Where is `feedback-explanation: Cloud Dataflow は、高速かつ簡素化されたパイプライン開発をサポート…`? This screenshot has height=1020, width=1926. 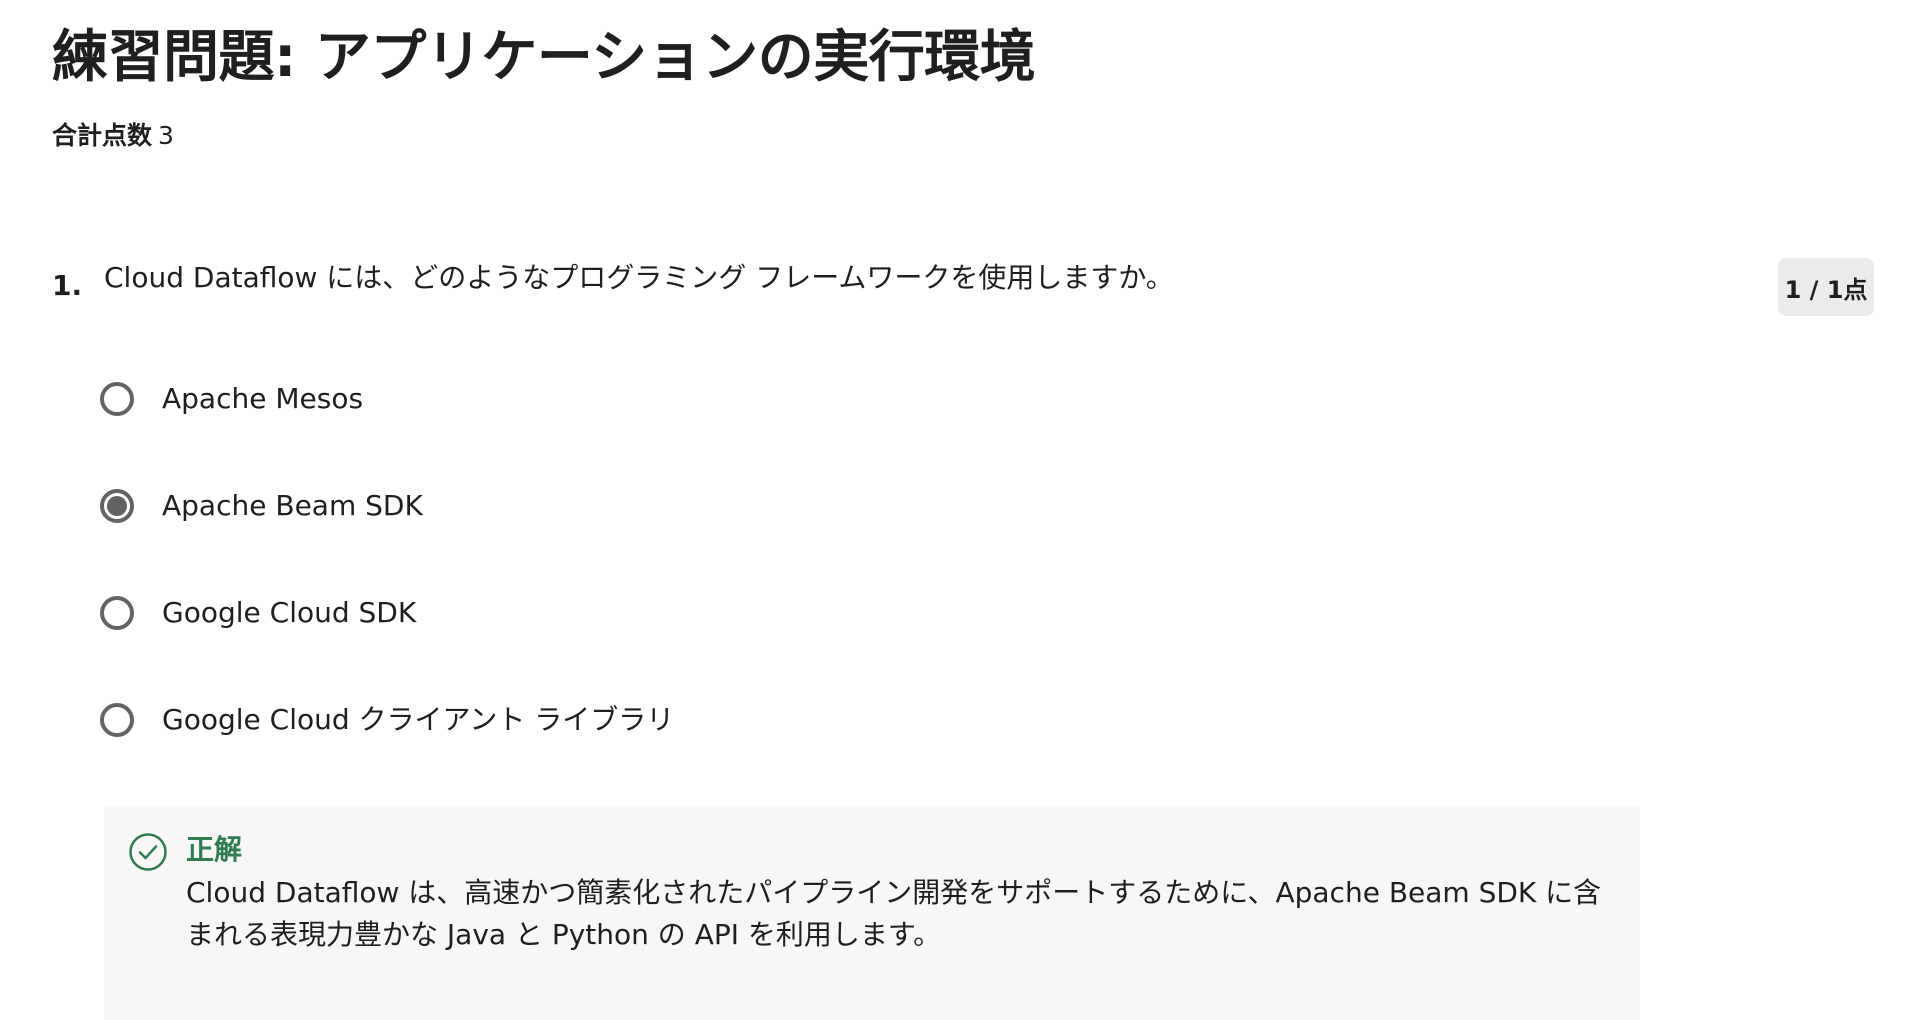
feedback-explanation: Cloud Dataflow は、高速かつ簡素化されたパイプライン開発をサポート… is located at coordinates (894, 913).